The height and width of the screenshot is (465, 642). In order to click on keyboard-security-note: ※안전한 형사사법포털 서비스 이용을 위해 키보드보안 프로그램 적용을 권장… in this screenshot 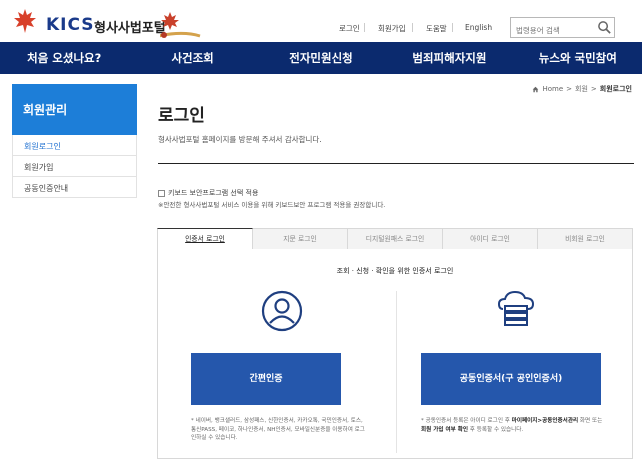, I will do `click(272, 205)`.